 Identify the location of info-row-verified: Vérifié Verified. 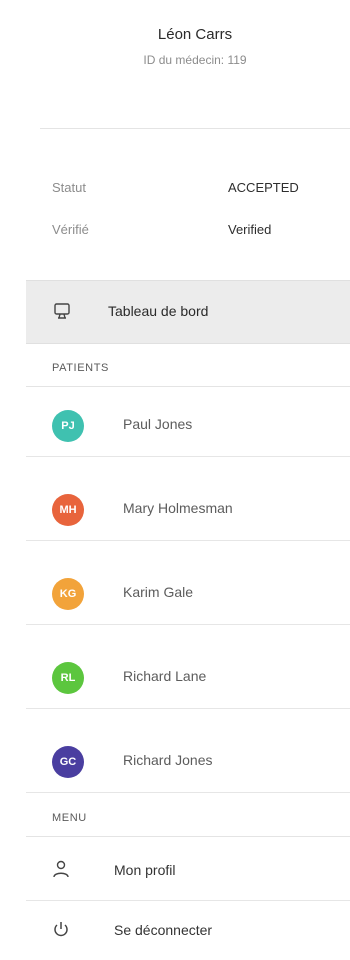
(201, 230).